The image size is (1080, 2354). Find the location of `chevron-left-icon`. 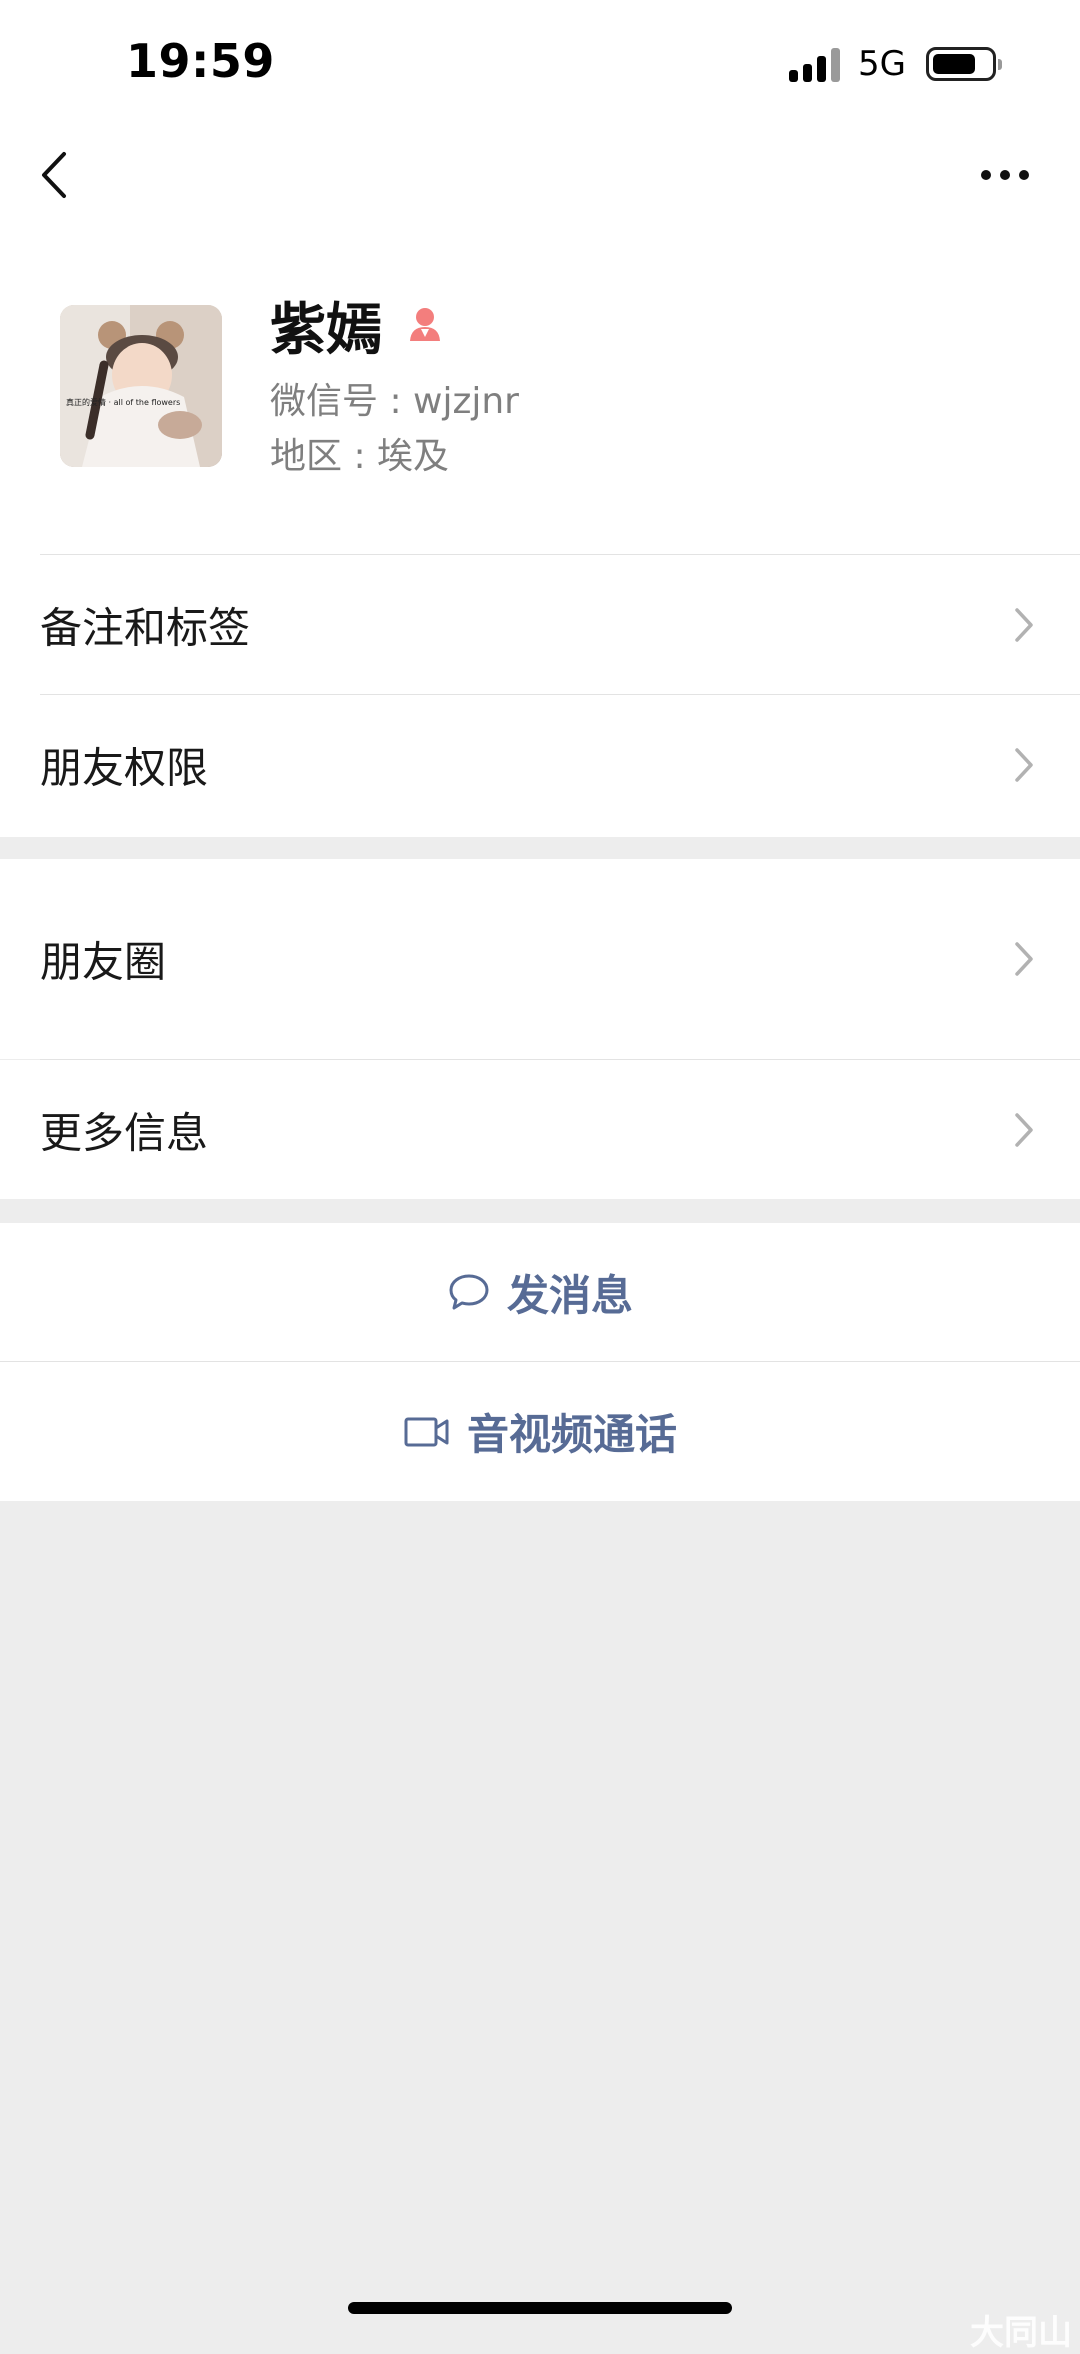

chevron-left-icon is located at coordinates (54, 175).